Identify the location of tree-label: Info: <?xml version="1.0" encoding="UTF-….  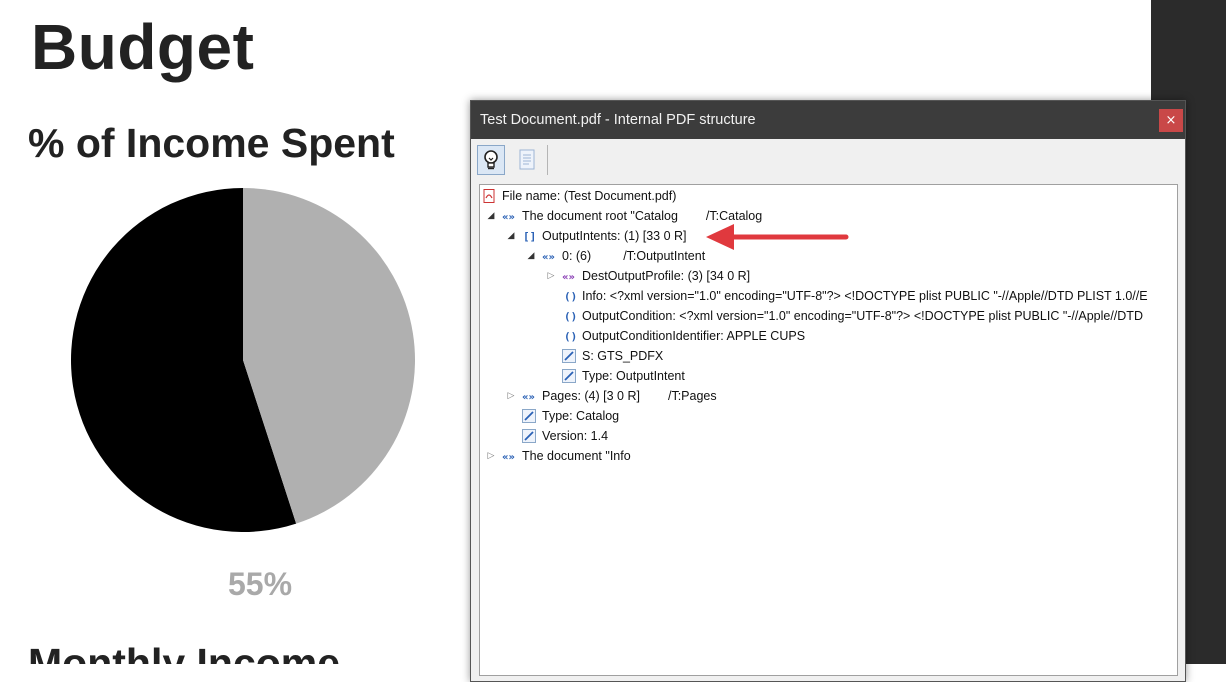
(865, 296).